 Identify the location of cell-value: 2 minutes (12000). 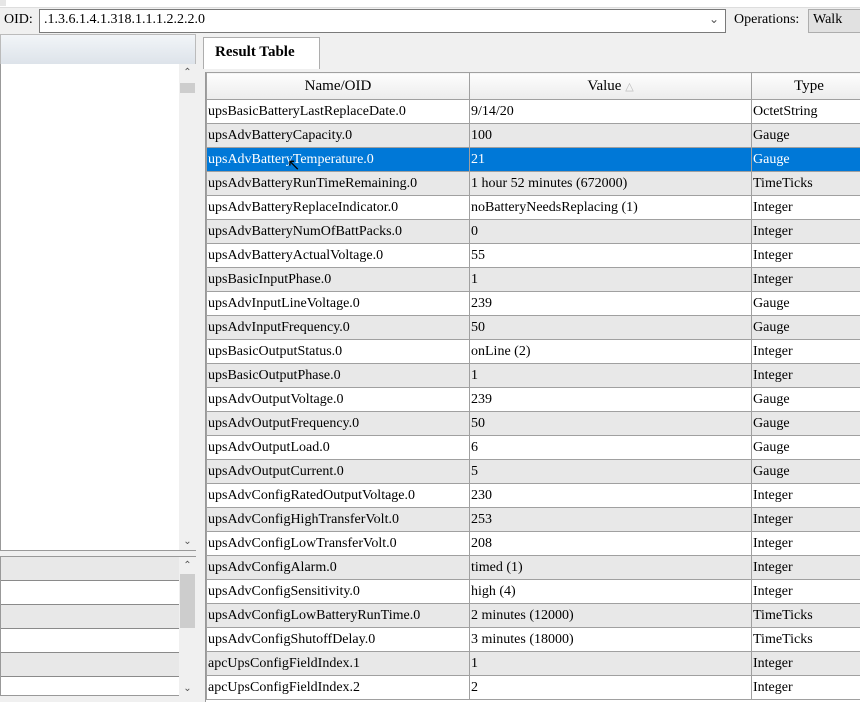
(611, 616).